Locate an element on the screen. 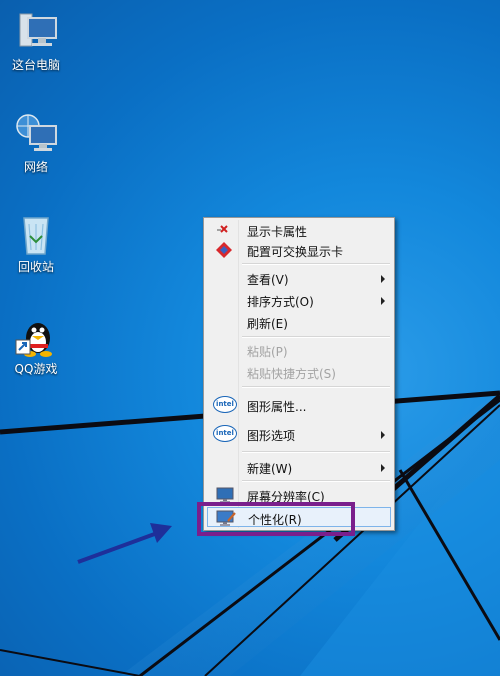 Image resolution: width=500 pixels, height=676 pixels. menu-item-label: 新建(W) is located at coordinates (270, 469).